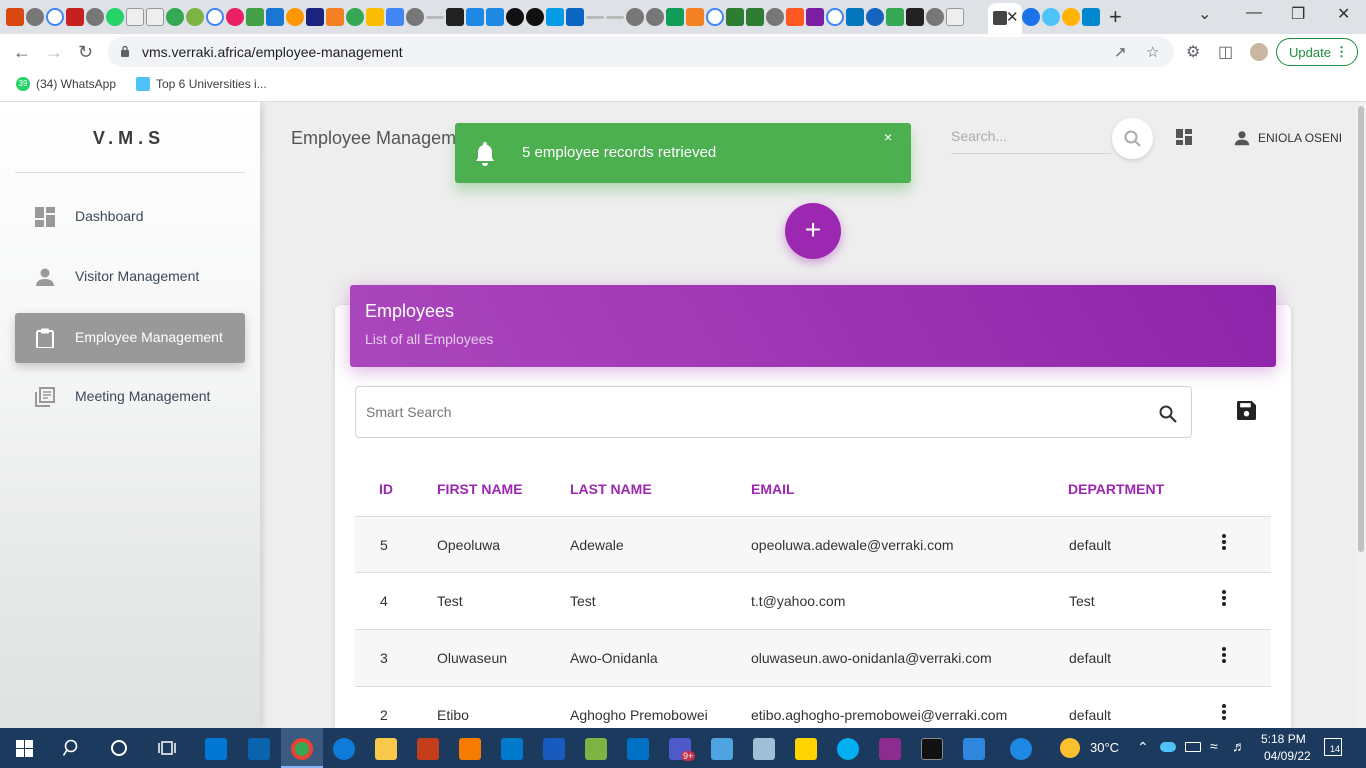 Image resolution: width=1366 pixels, height=768 pixels. What do you see at coordinates (130, 217) in the screenshot?
I see `sidebar-item-dashboard: Dashboard` at bounding box center [130, 217].